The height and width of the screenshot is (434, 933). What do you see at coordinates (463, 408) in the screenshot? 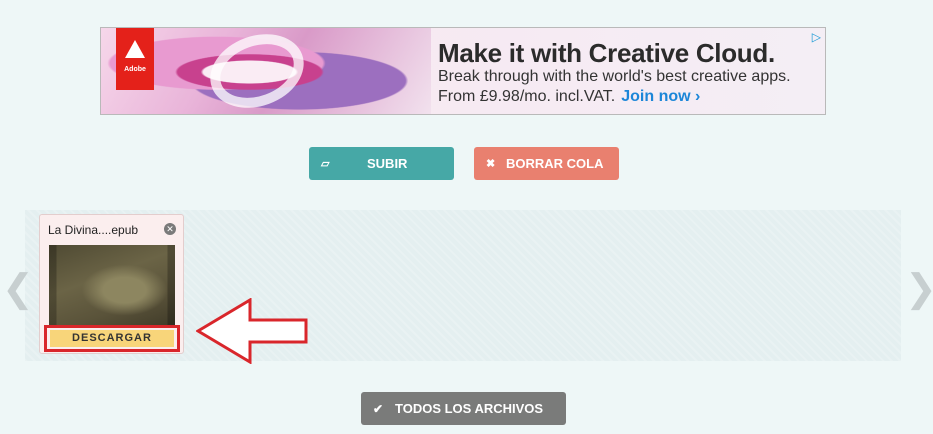
I see `all-files-button: ✔ TODOS LOS ARCHIVOS` at bounding box center [463, 408].